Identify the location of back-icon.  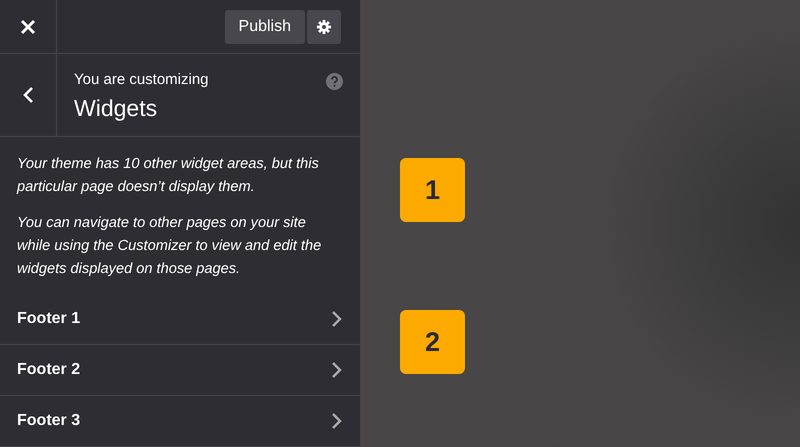
(28, 95).